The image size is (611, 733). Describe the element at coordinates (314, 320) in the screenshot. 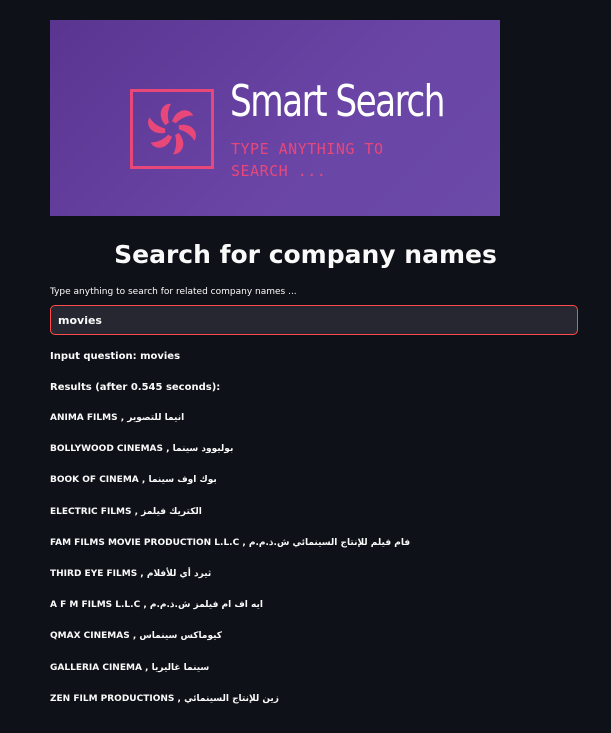

I see `search-input` at that location.